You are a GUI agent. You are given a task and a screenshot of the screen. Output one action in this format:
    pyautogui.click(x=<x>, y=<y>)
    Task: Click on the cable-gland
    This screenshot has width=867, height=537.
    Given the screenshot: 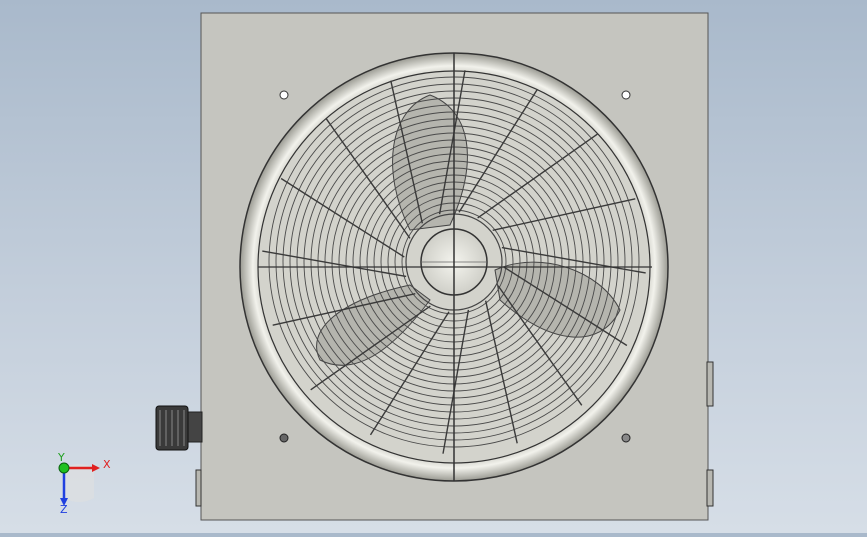 What is the action you would take?
    pyautogui.click(x=179, y=428)
    